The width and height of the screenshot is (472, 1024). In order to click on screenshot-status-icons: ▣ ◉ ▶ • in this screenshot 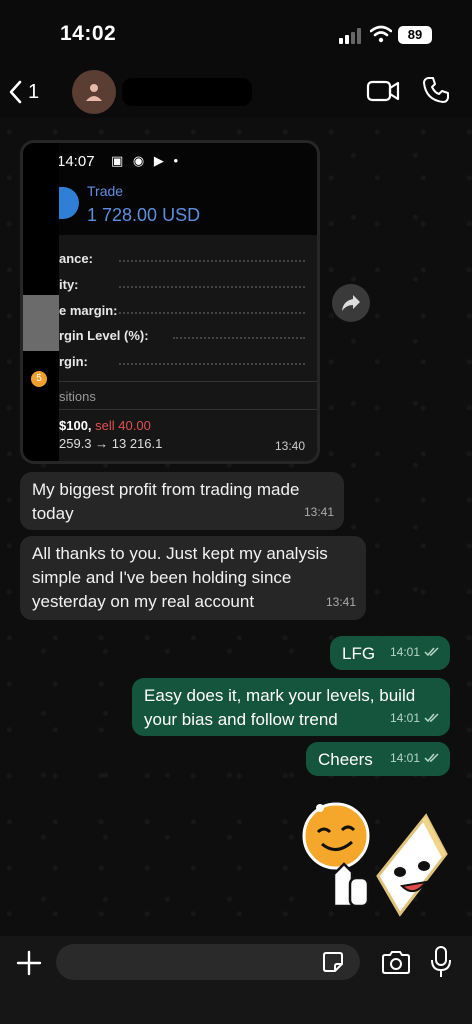, I will do `click(146, 160)`.